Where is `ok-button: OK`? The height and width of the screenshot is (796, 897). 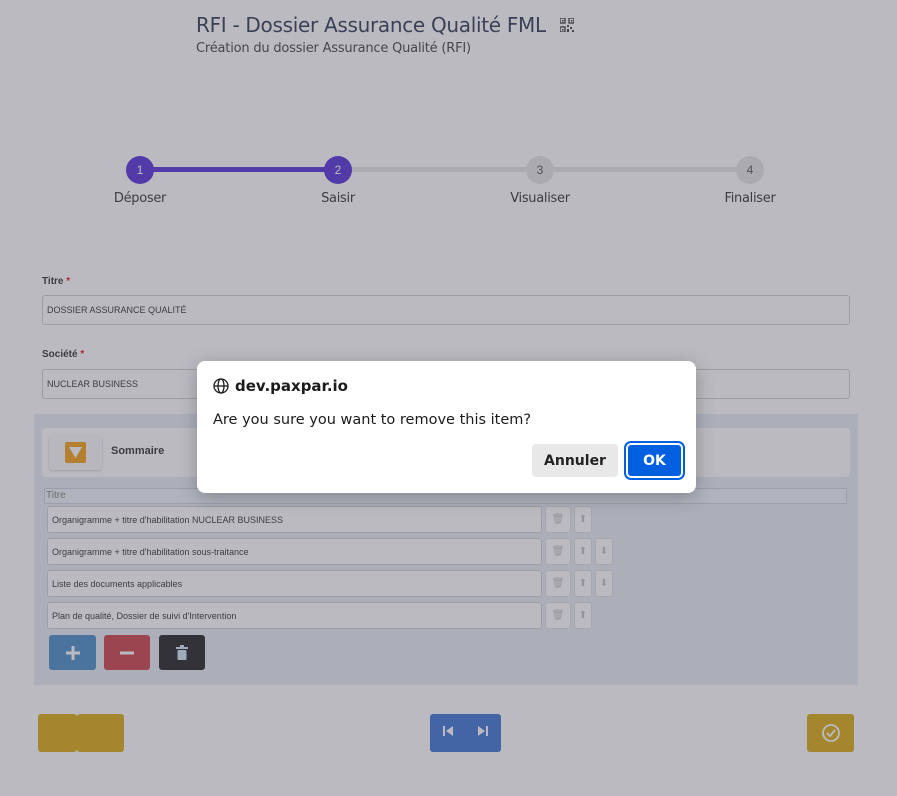 ok-button: OK is located at coordinates (654, 460).